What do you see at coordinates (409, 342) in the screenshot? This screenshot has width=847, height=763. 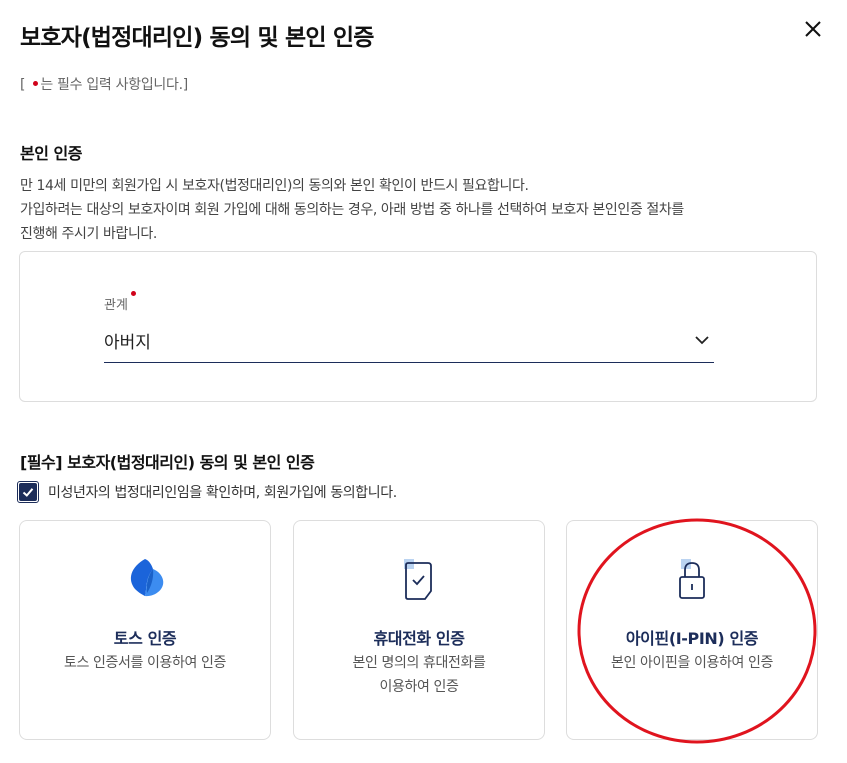 I see `relation-select: 아버지` at bounding box center [409, 342].